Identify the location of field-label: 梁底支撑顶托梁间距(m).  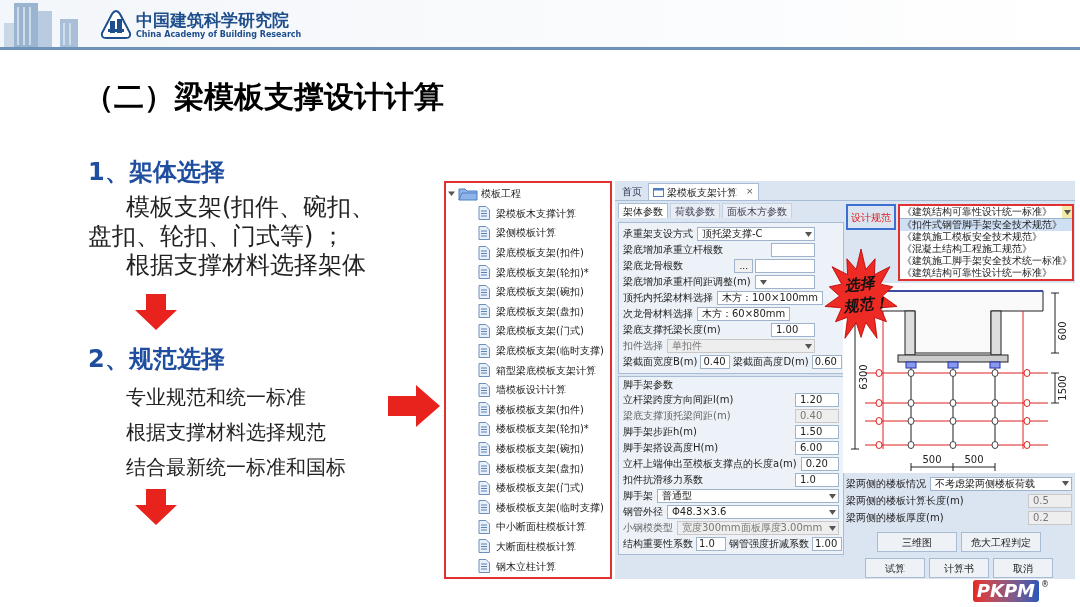
(677, 416).